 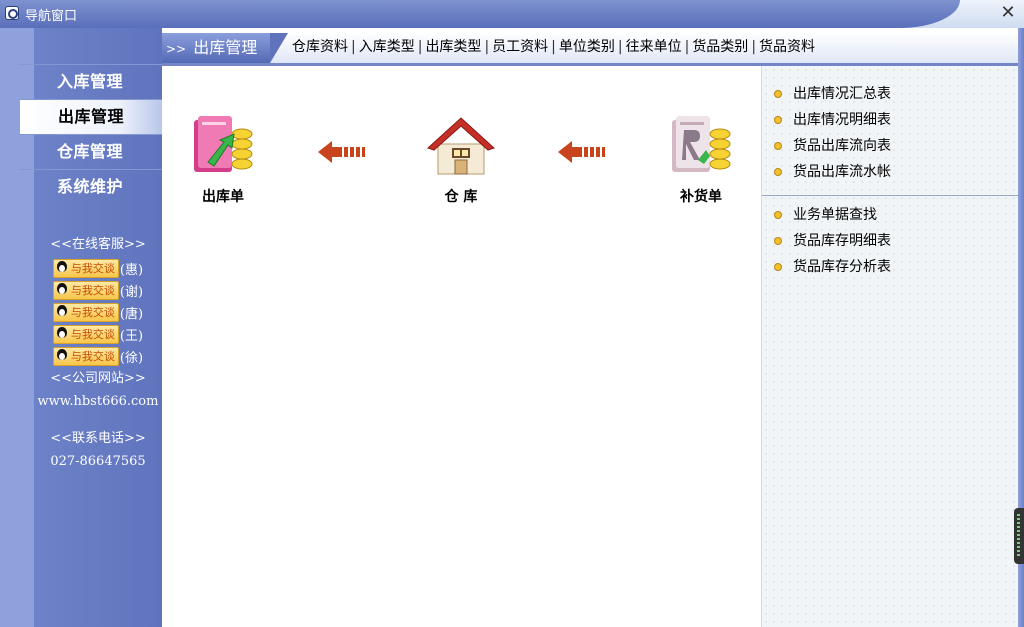 I want to click on flow-outbound-label: 出库单, so click(x=223, y=197).